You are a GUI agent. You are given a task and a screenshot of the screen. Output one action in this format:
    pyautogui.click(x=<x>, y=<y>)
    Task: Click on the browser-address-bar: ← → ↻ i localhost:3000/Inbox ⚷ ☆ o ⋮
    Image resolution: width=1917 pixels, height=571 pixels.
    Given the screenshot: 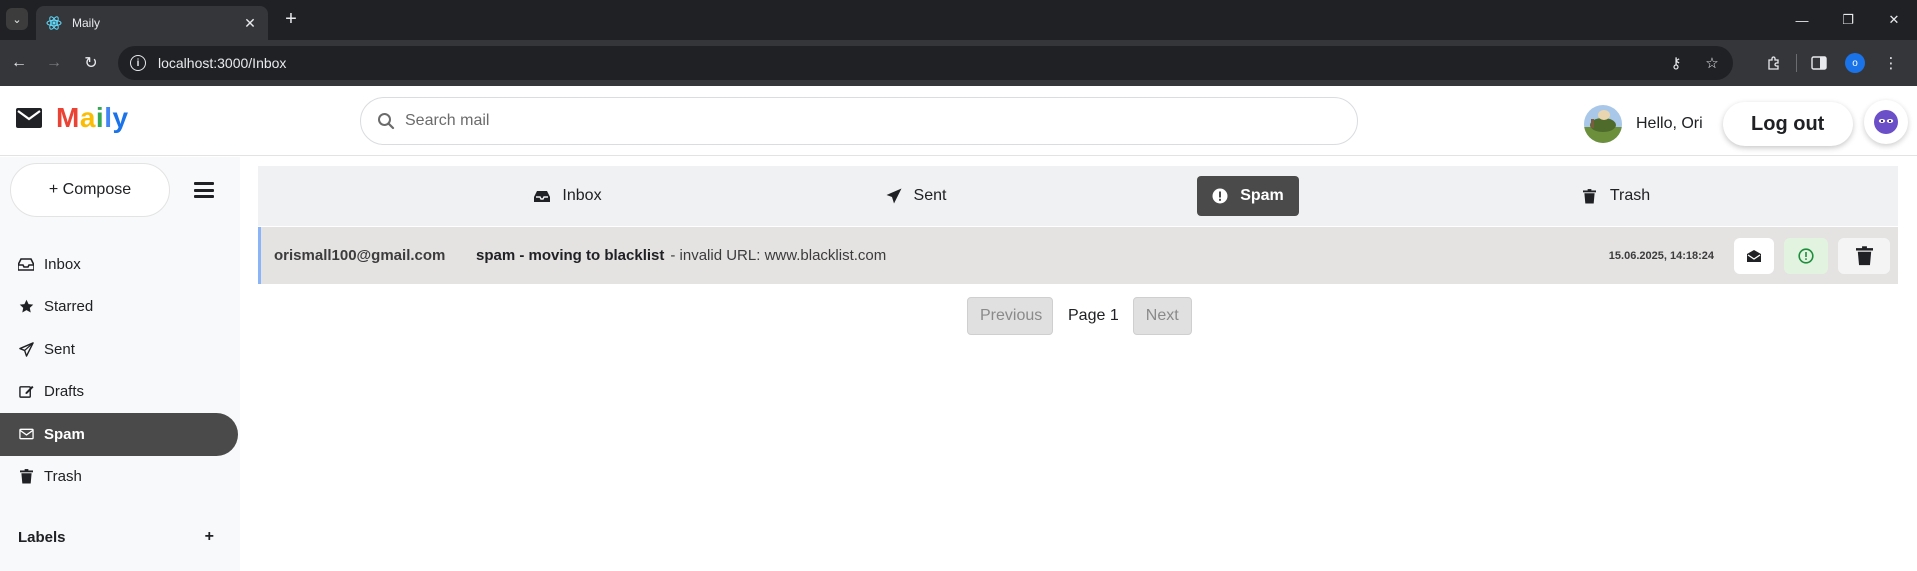 What is the action you would take?
    pyautogui.click(x=958, y=63)
    